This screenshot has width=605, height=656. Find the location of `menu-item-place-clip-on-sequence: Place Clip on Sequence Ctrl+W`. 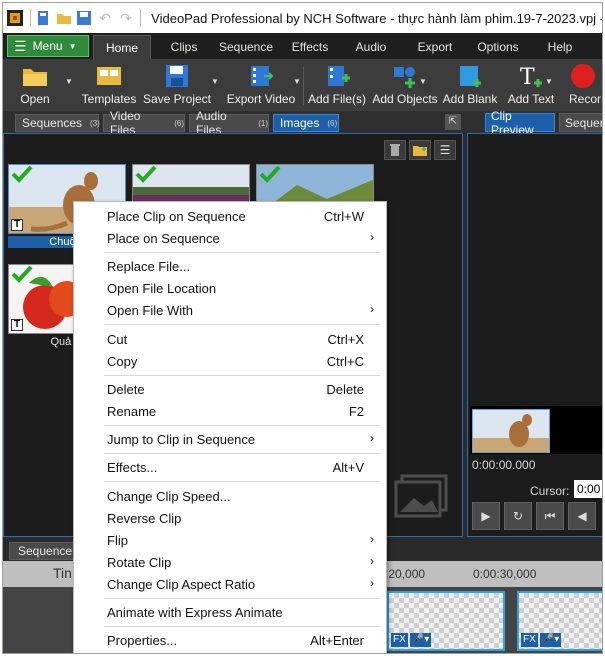

menu-item-place-clip-on-sequence: Place Clip on Sequence Ctrl+W is located at coordinates (230, 217).